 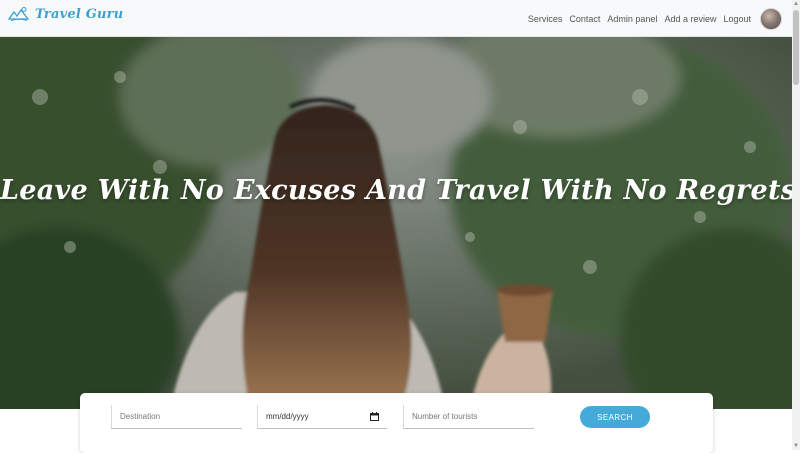 I want to click on nav-link-admin-panel: Admin panel, so click(x=632, y=19).